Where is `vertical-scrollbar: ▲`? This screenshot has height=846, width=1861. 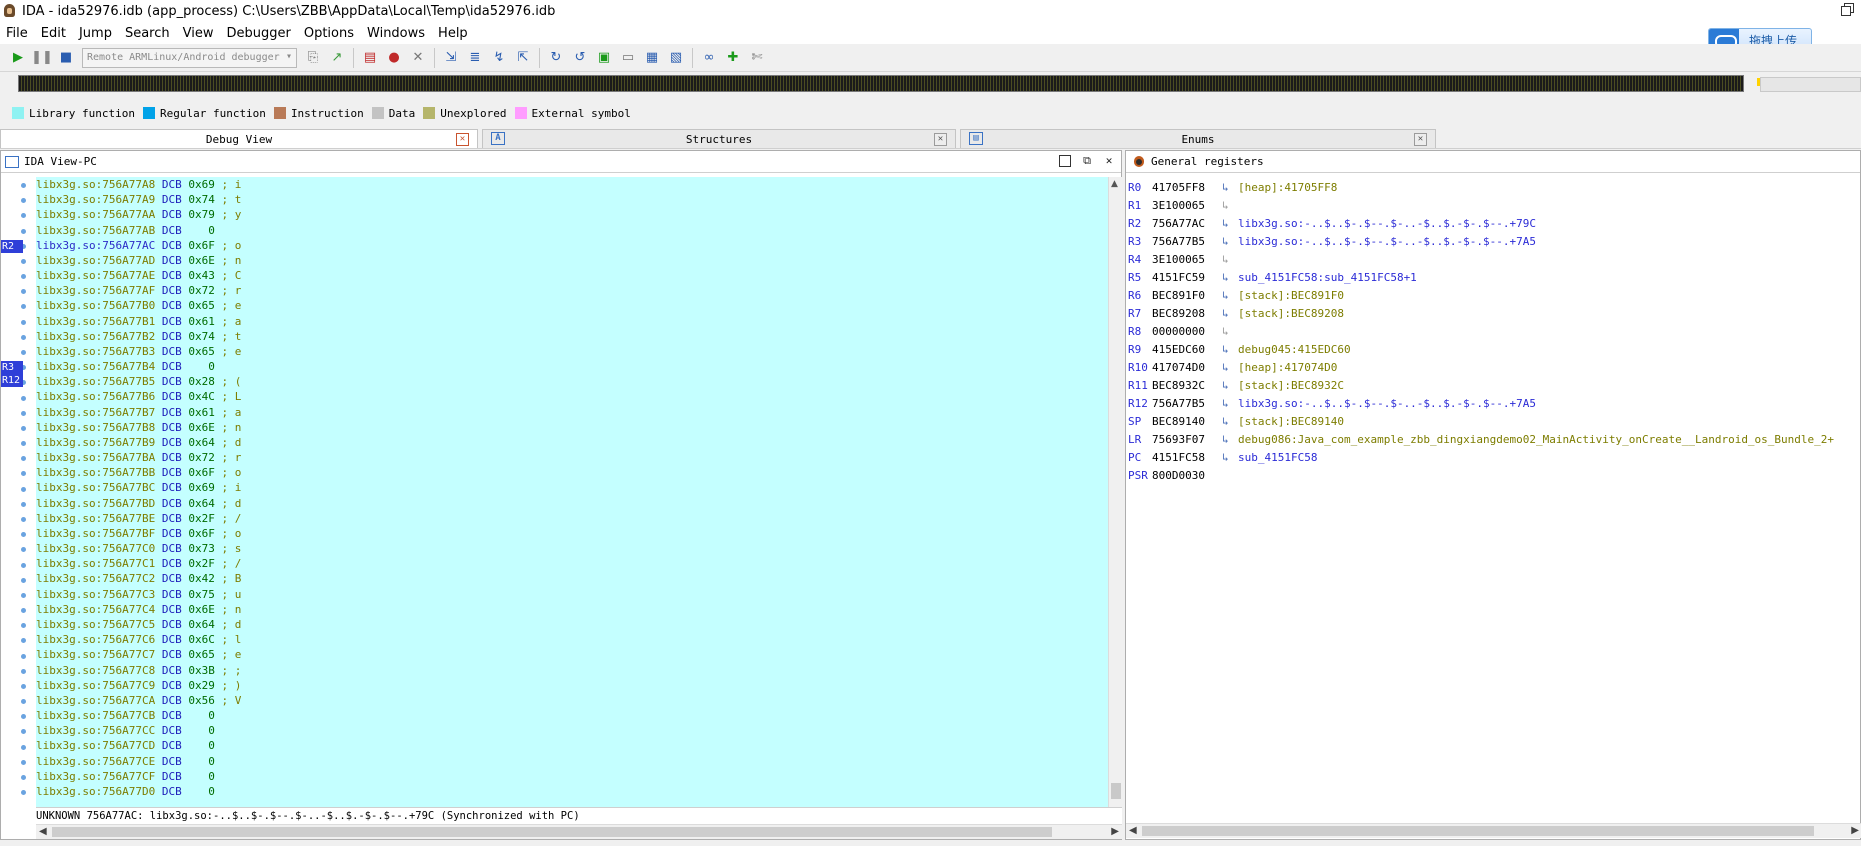 vertical-scrollbar: ▲ is located at coordinates (1115, 492).